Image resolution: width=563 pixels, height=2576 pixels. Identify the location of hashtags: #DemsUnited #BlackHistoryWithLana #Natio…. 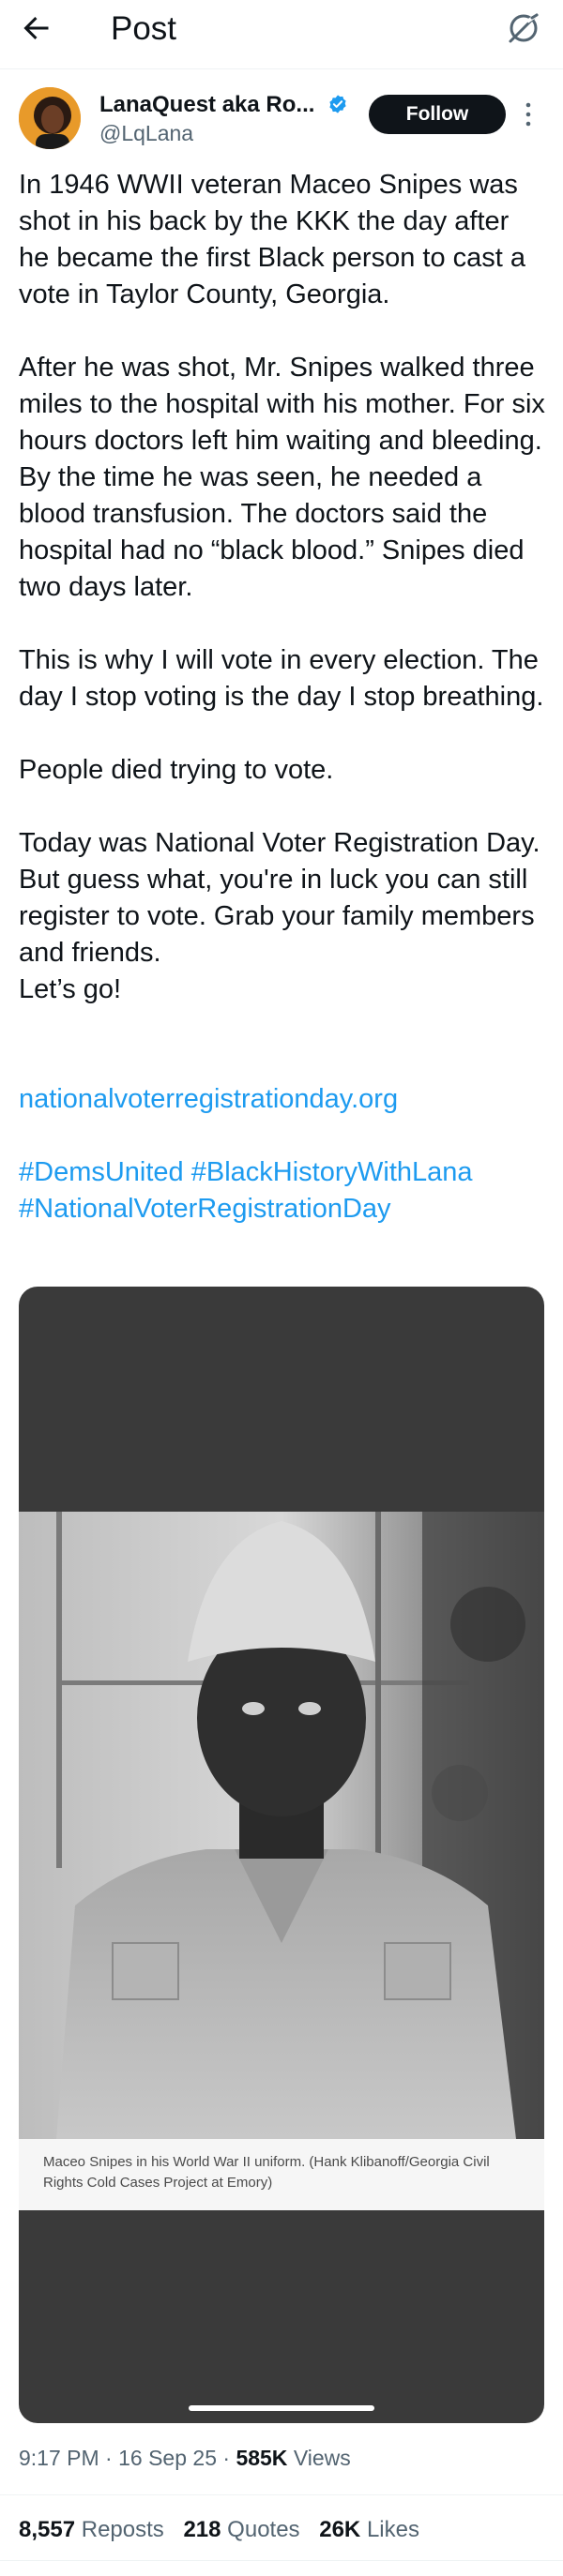
(282, 1191).